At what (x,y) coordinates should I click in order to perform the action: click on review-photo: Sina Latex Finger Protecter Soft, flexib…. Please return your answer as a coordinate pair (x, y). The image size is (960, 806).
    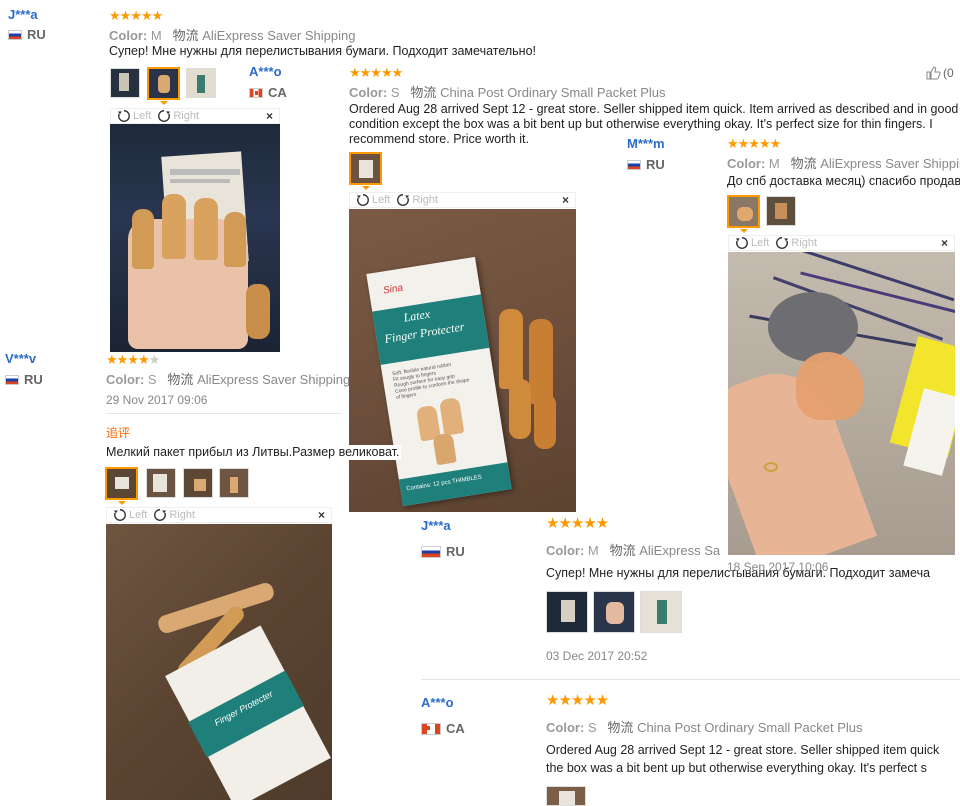
    Looking at the image, I should click on (462, 360).